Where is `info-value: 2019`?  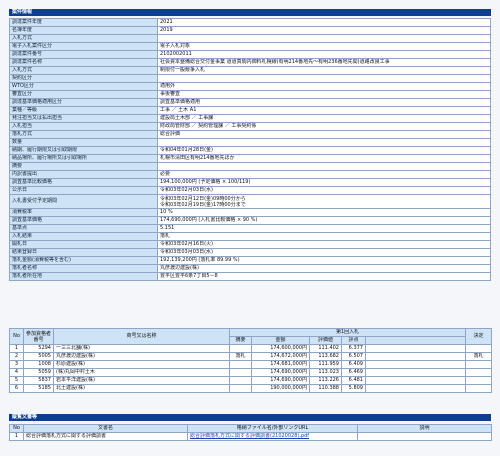 info-value: 2019 is located at coordinates (324, 30).